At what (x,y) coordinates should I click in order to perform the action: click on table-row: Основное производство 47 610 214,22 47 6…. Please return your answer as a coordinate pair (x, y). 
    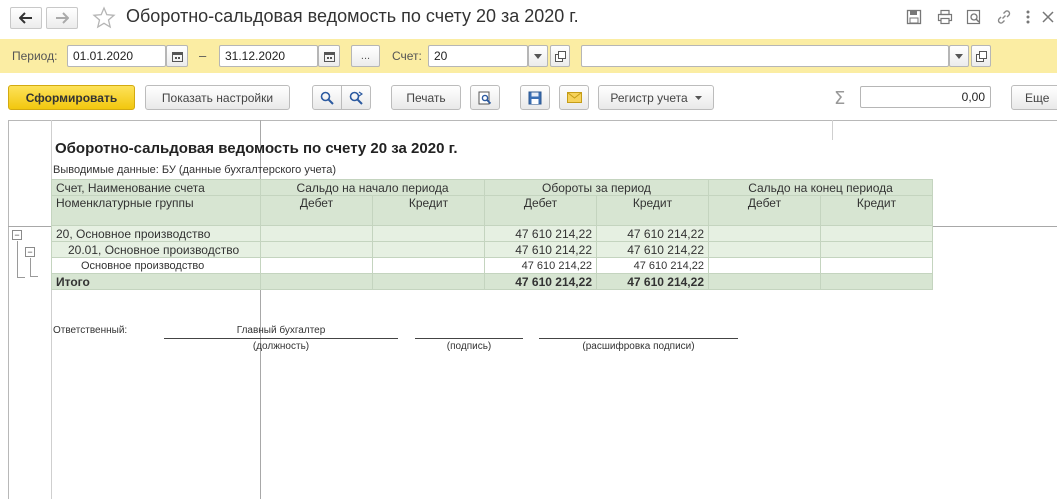
    Looking at the image, I should click on (492, 265).